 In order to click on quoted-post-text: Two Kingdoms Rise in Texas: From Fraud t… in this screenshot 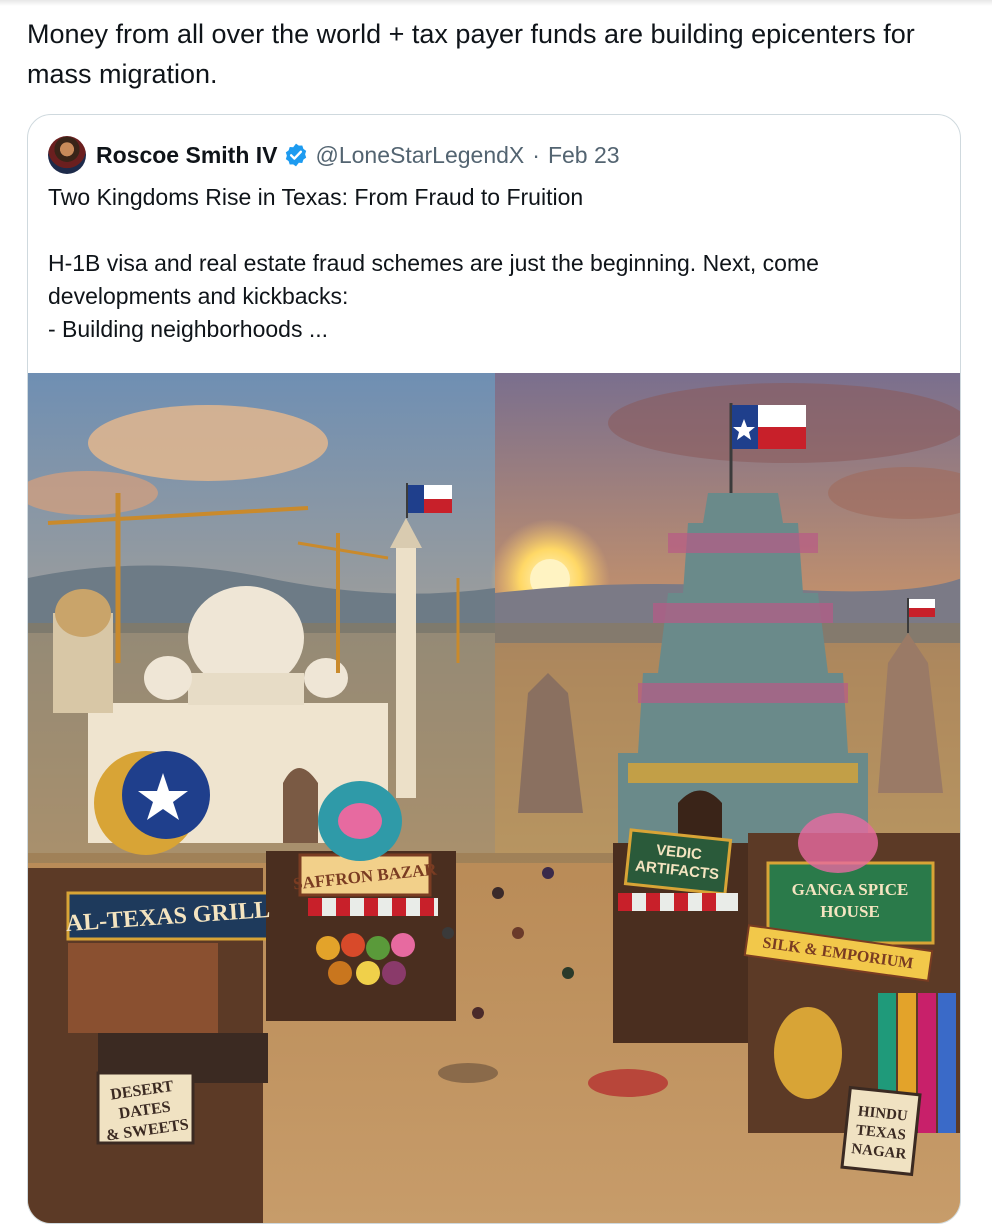, I will do `click(488, 263)`.